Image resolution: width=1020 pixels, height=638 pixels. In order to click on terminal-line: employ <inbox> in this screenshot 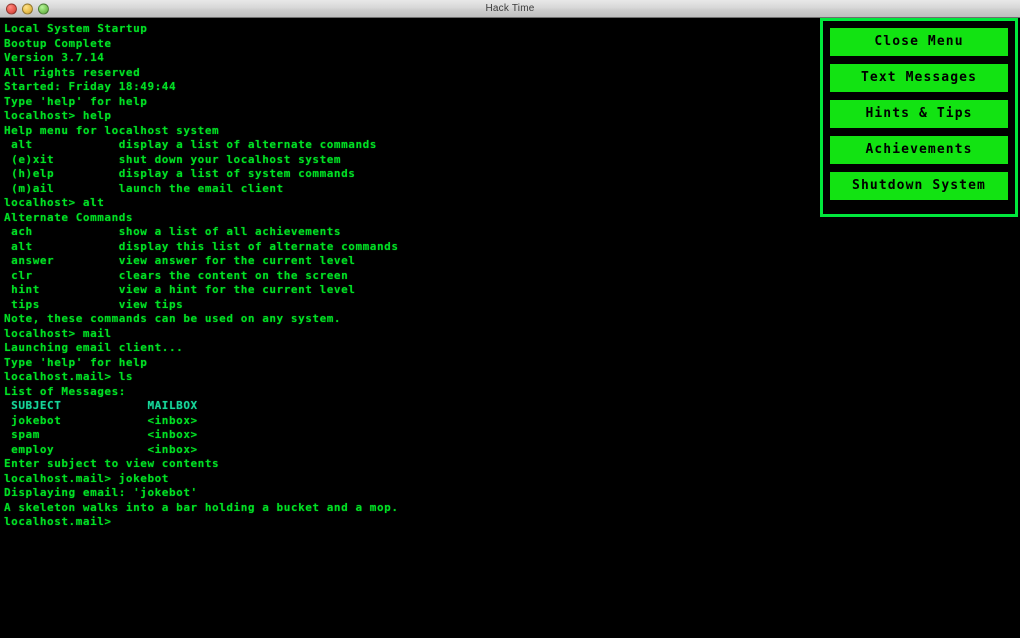, I will do `click(101, 449)`.